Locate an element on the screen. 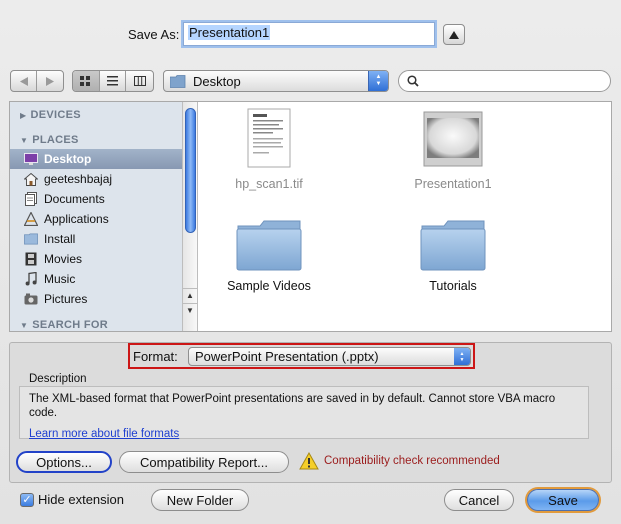 The width and height of the screenshot is (621, 524). sidebar-header-label: DEVICES is located at coordinates (55, 115).